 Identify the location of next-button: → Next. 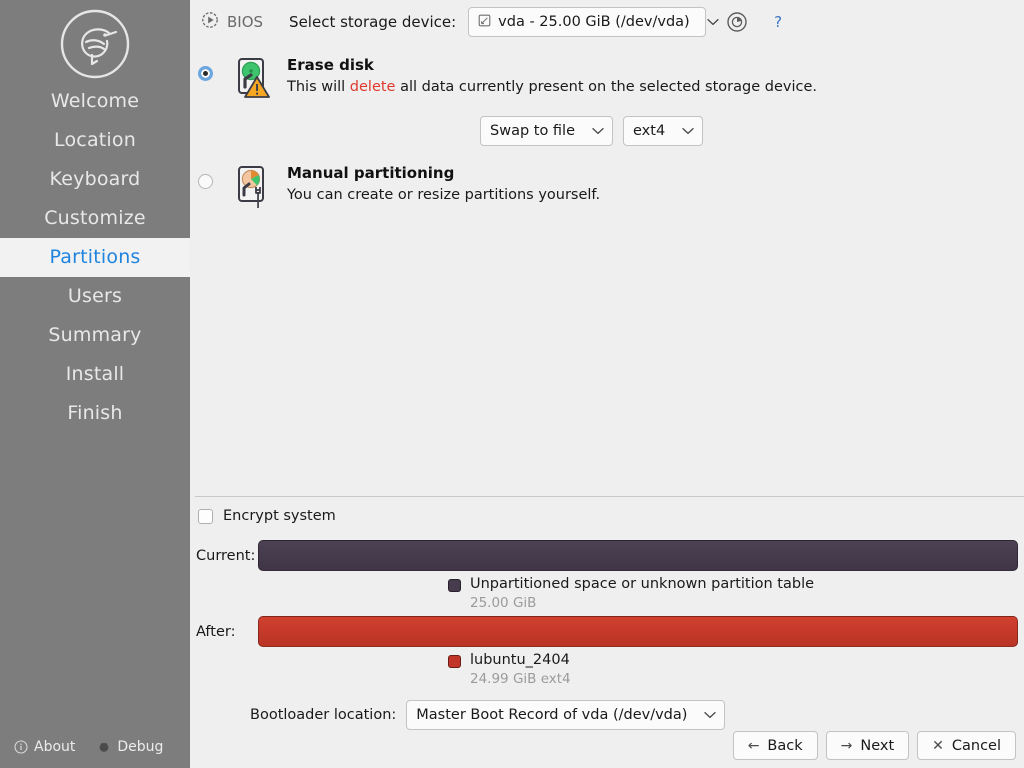
(867, 745).